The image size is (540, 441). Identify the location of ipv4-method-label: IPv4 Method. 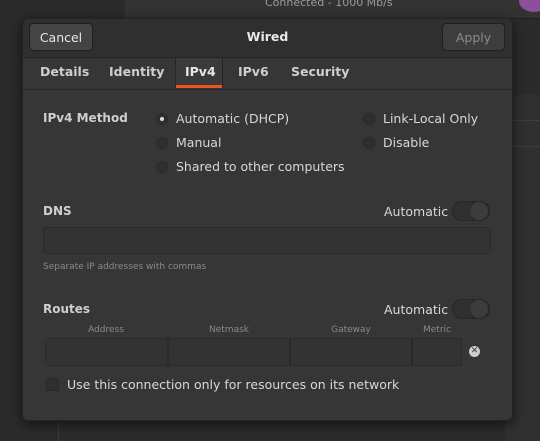
(85, 118).